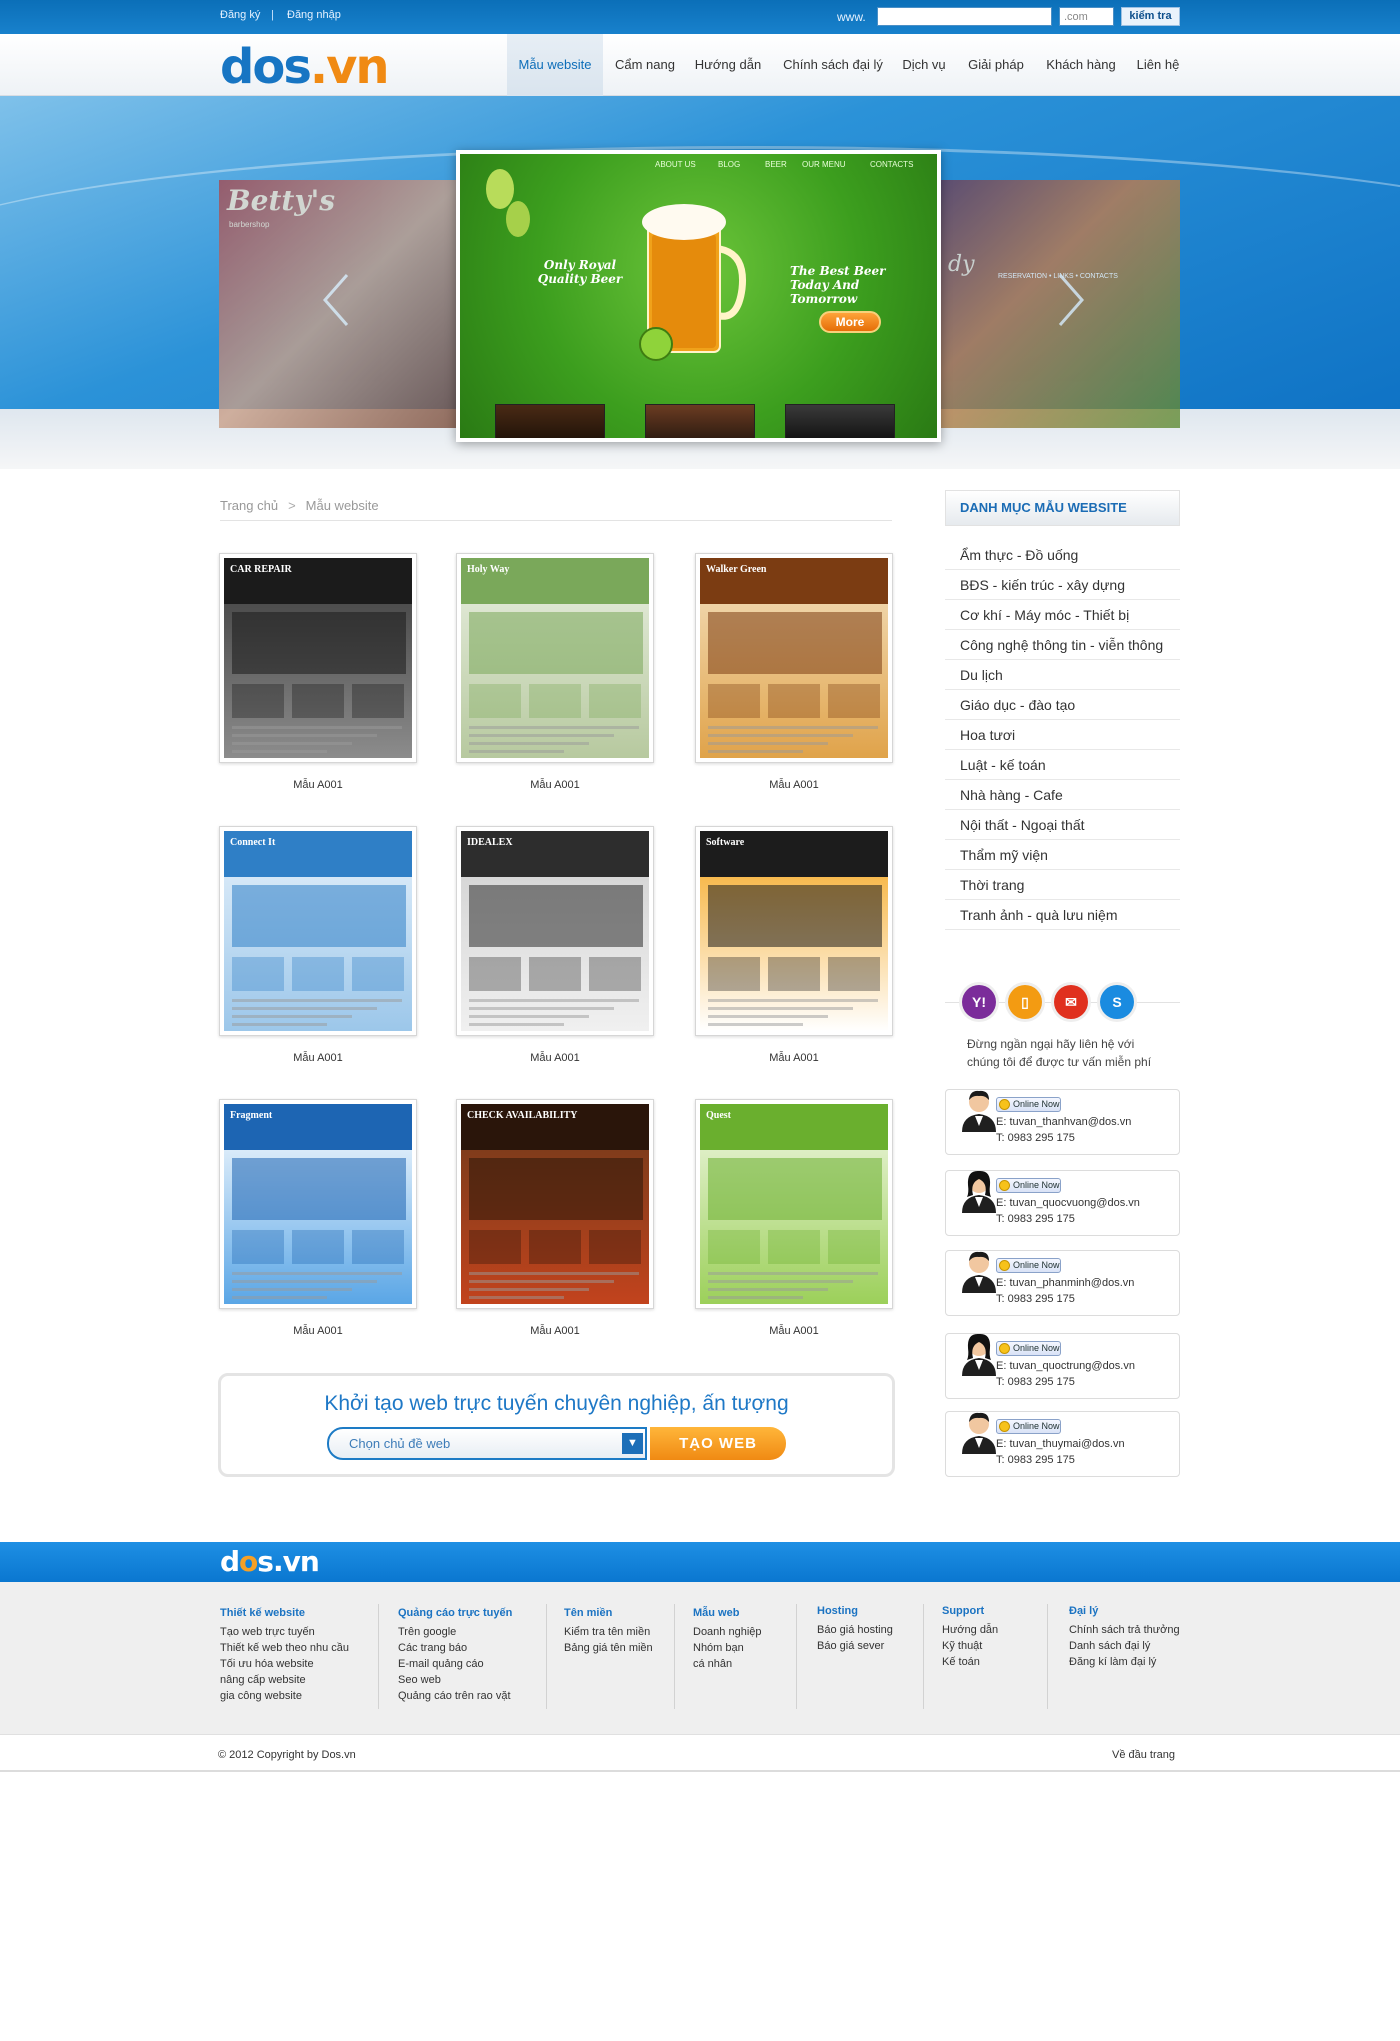 The image size is (1400, 2041). Describe the element at coordinates (318, 658) in the screenshot. I see `template-card: CAR REPAIR` at that location.